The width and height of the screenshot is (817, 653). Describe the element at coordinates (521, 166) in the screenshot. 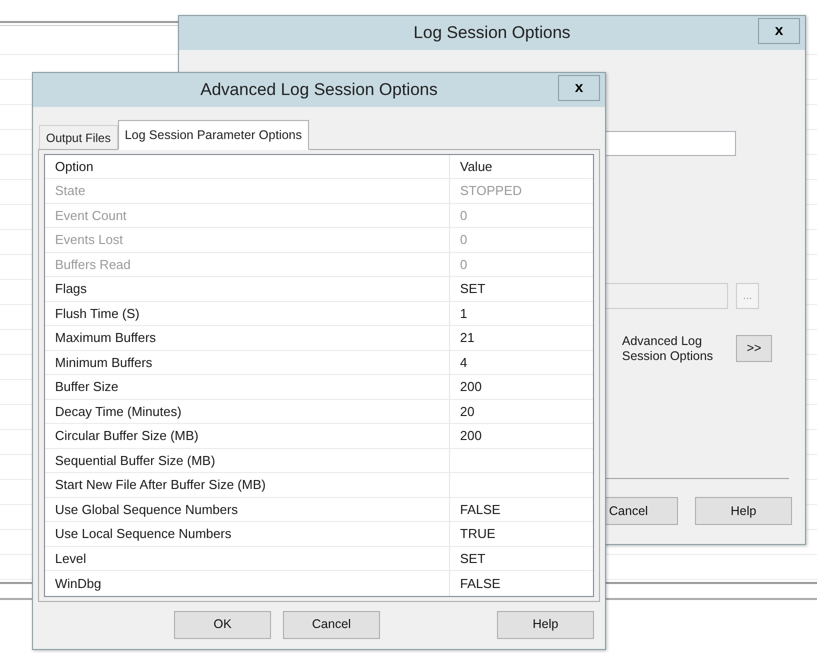

I see `column-header: Value` at that location.